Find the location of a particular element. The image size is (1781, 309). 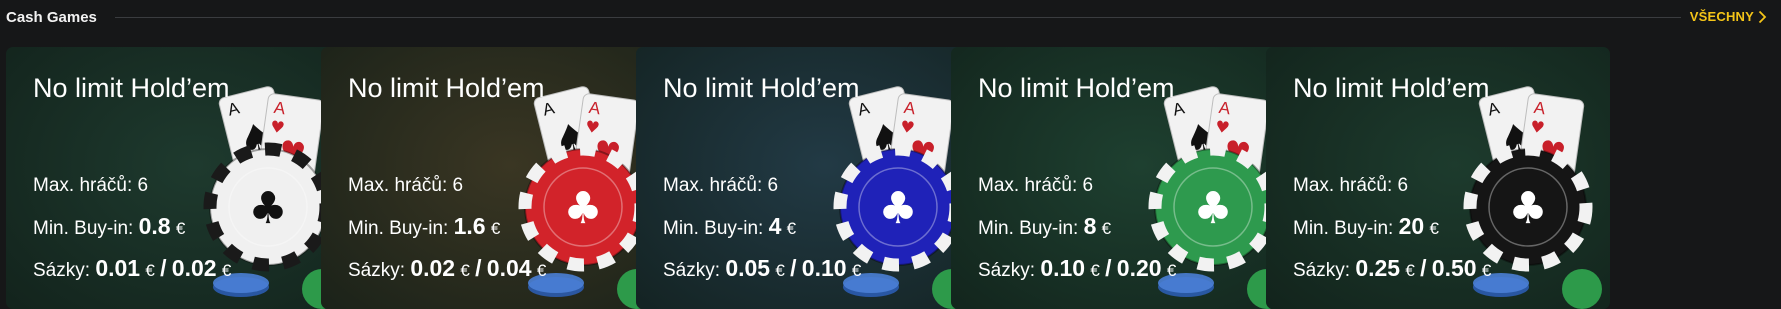

stakes: Sázky: 0.02 € / 0.04 € is located at coordinates (447, 268).